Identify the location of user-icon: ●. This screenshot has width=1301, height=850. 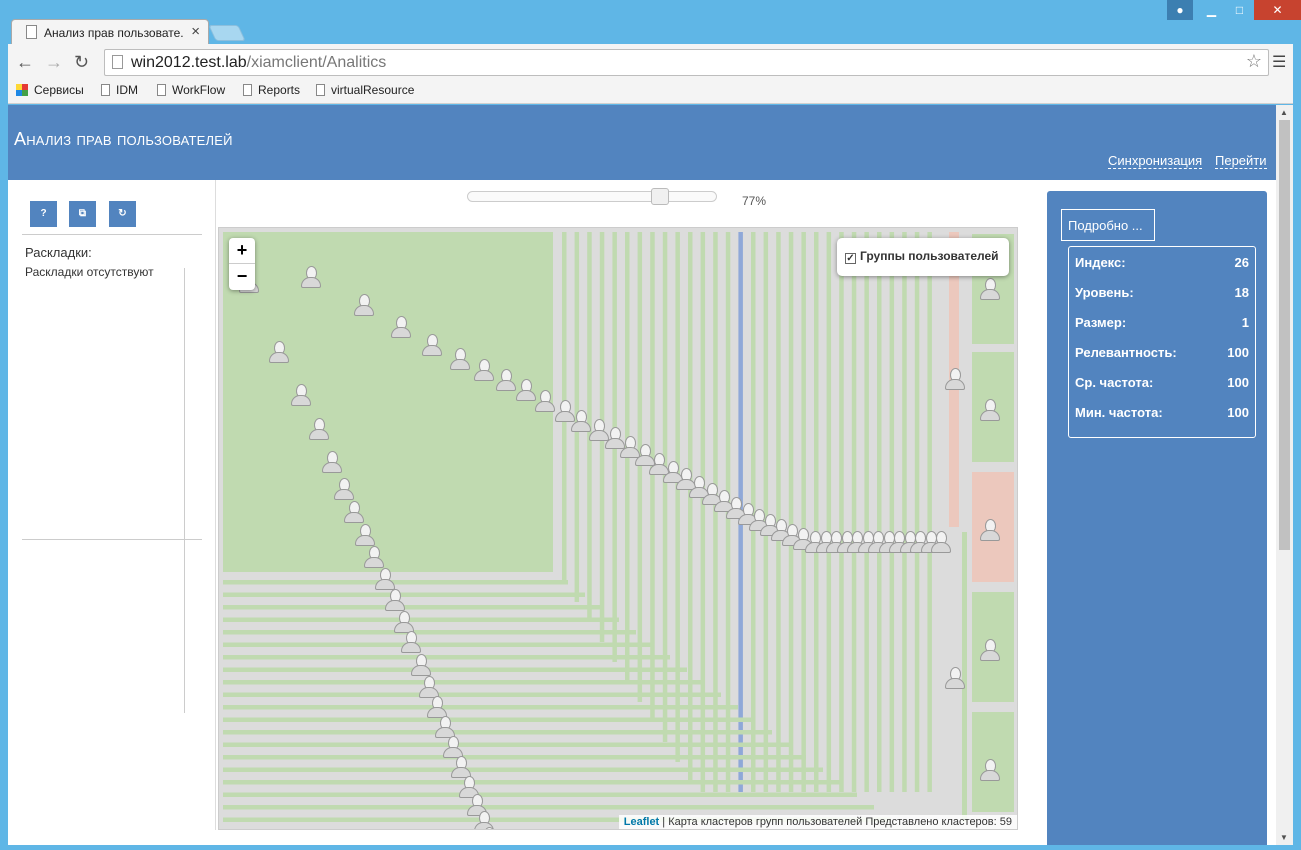
(1180, 10).